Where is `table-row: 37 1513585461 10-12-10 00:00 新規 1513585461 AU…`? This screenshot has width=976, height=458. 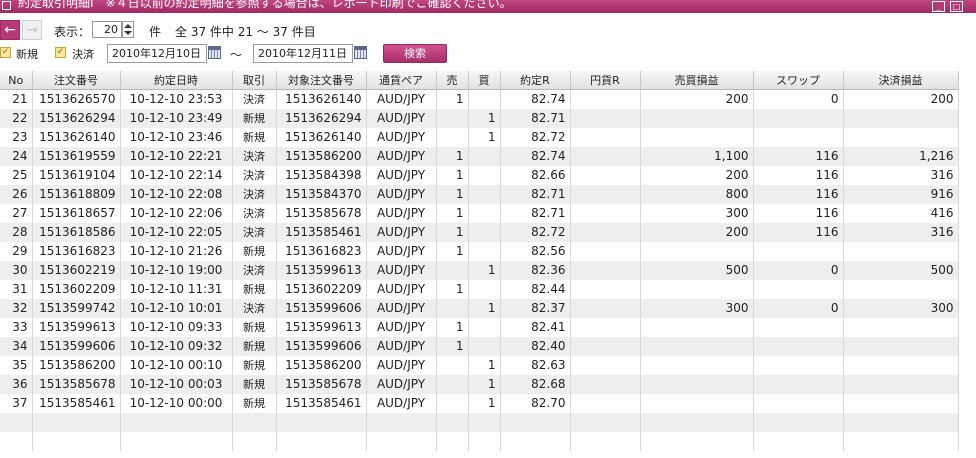
table-row: 37 1513585461 10-12-10 00:00 新規 1513585461 AU… is located at coordinates (479, 403).